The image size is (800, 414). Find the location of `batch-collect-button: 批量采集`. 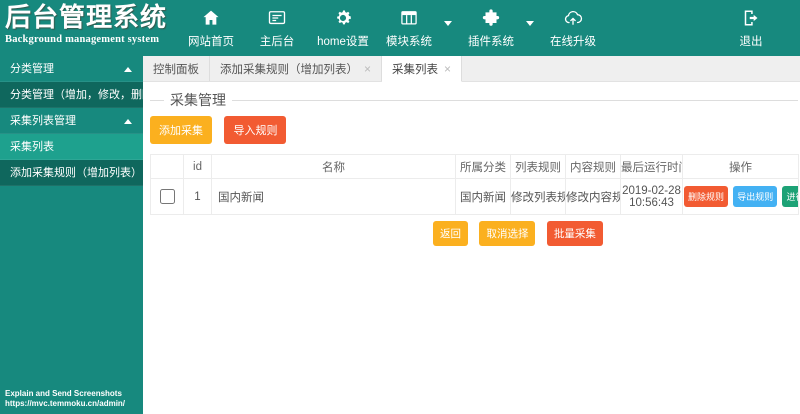

batch-collect-button: 批量采集 is located at coordinates (574, 233).